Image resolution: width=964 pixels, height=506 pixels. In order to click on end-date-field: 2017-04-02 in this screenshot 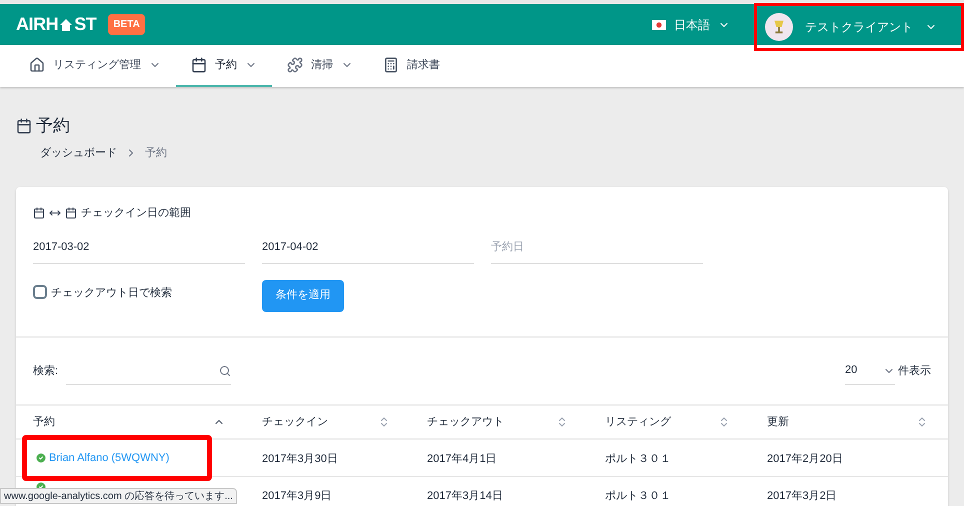, I will do `click(368, 248)`.